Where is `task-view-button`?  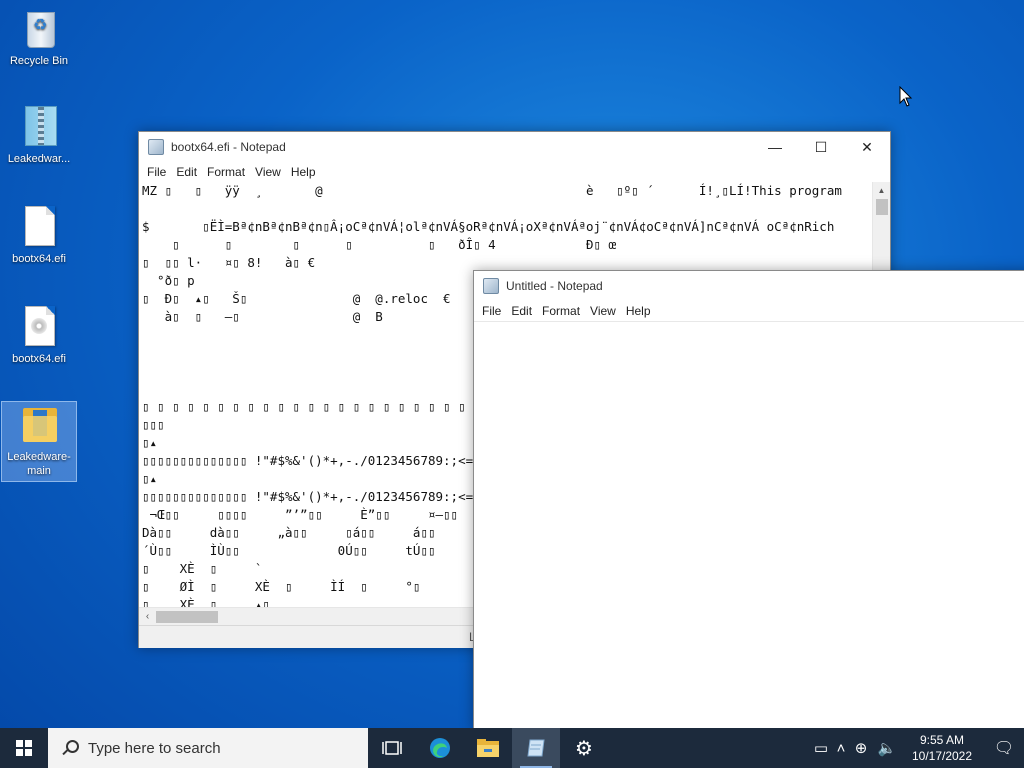 task-view-button is located at coordinates (392, 748).